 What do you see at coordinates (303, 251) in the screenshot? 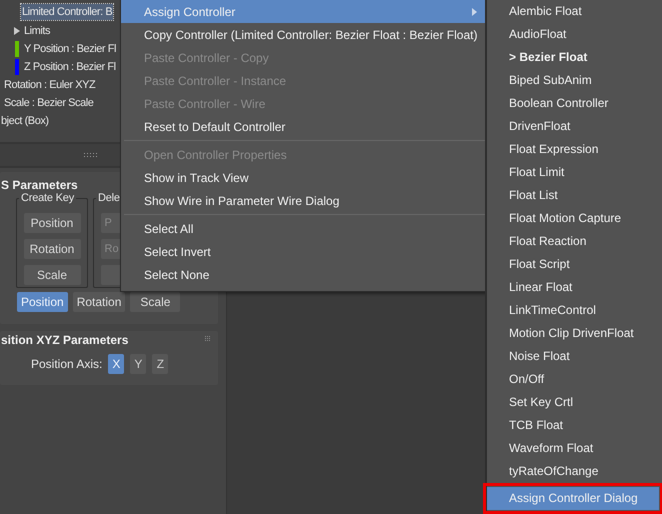
I see `menu-item: Select Invert` at bounding box center [303, 251].